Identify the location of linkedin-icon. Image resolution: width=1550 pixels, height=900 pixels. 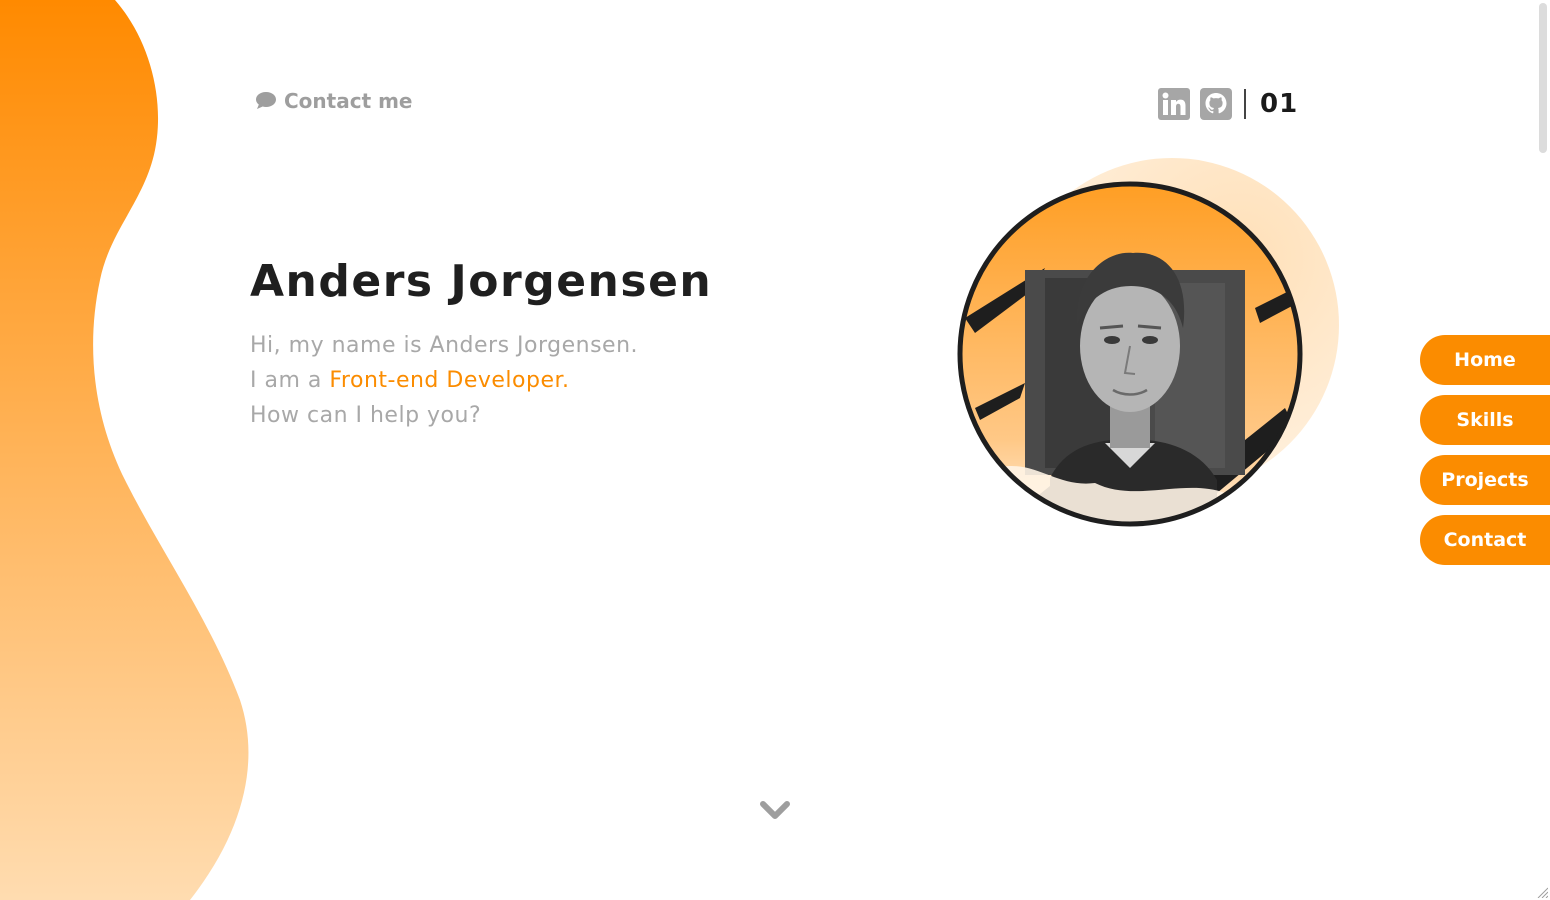
(1174, 104).